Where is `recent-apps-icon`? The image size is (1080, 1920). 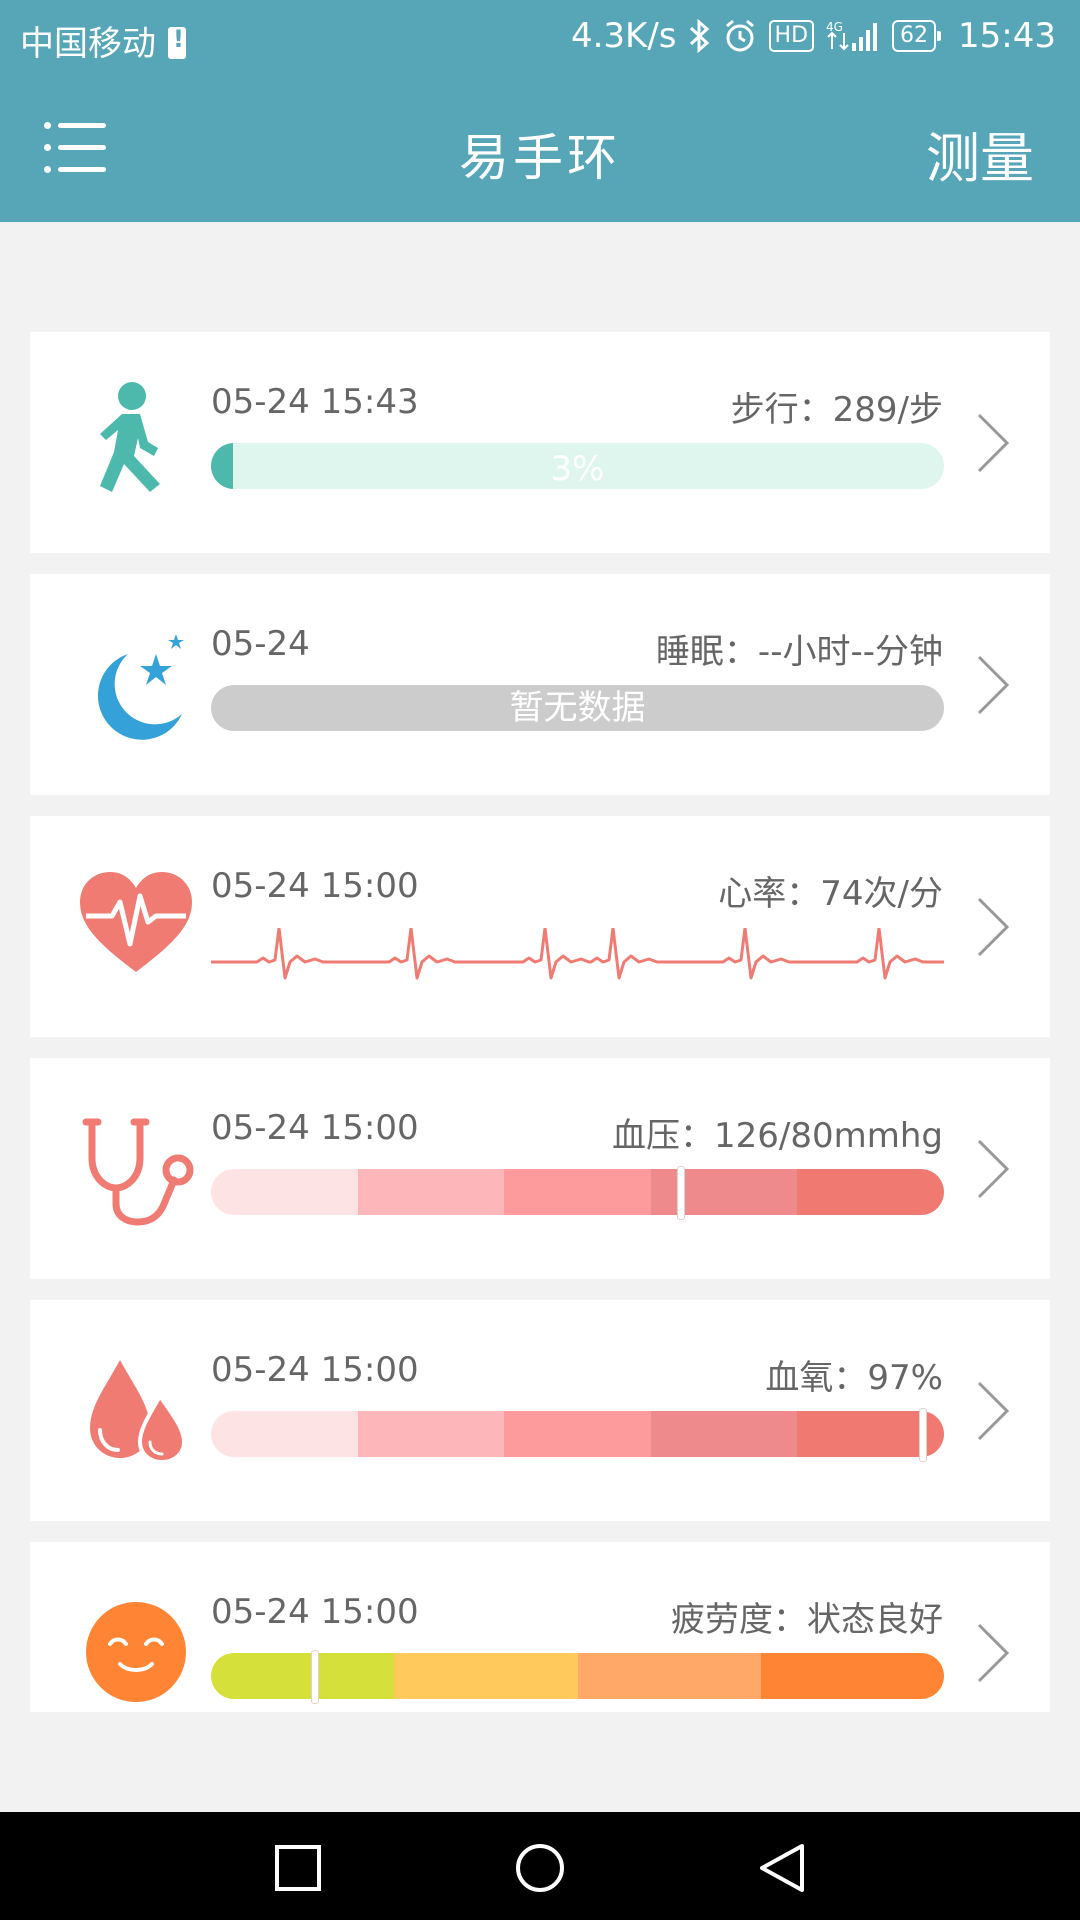 recent-apps-icon is located at coordinates (298, 1868).